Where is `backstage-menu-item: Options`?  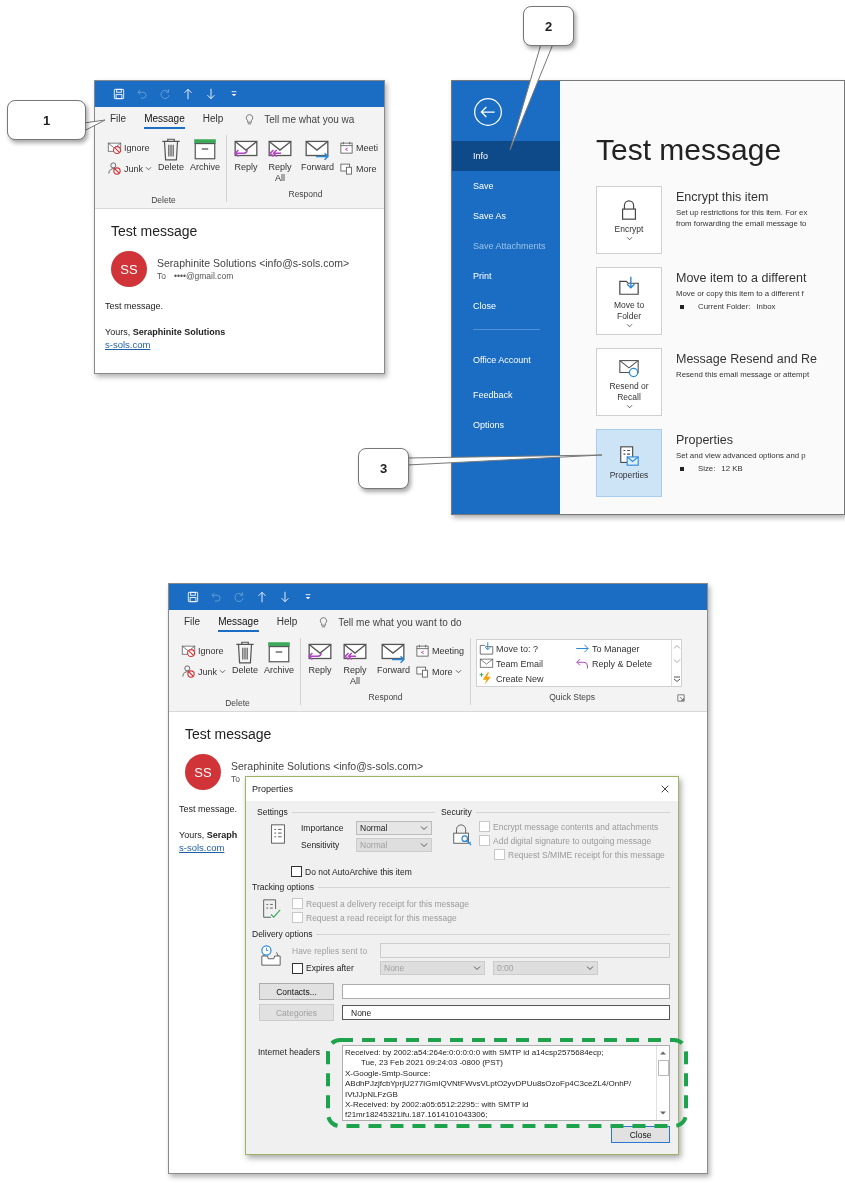 backstage-menu-item: Options is located at coordinates (506, 425).